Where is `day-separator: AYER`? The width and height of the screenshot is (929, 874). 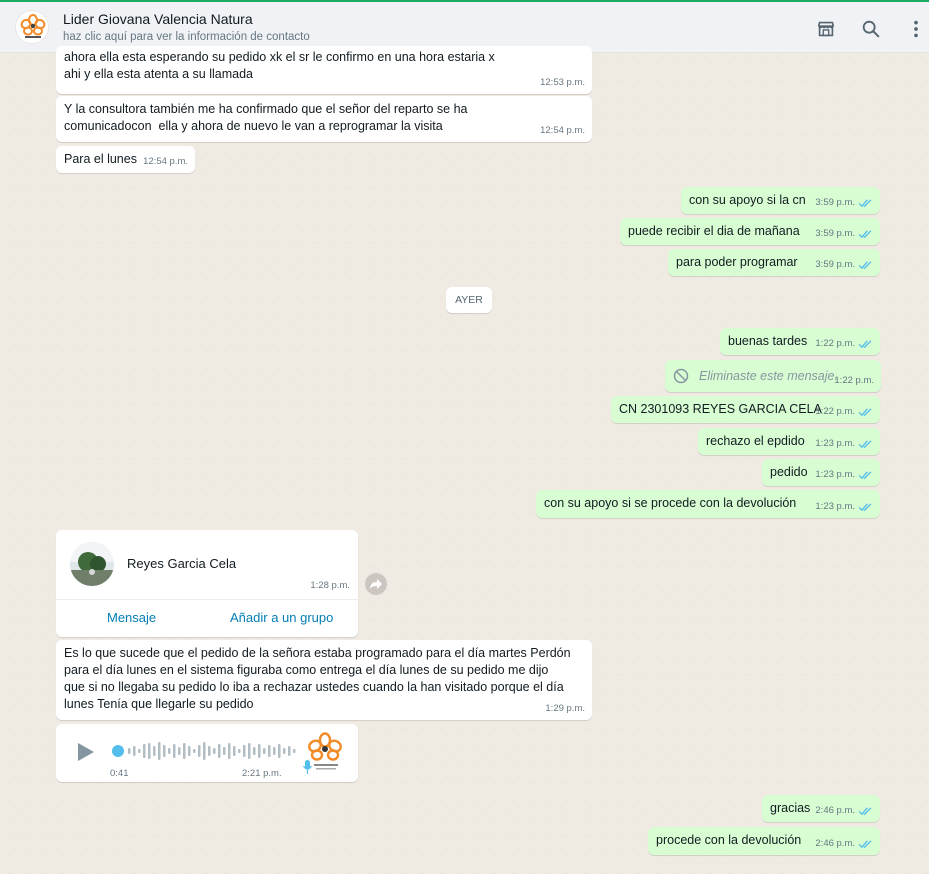
day-separator: AYER is located at coordinates (469, 300).